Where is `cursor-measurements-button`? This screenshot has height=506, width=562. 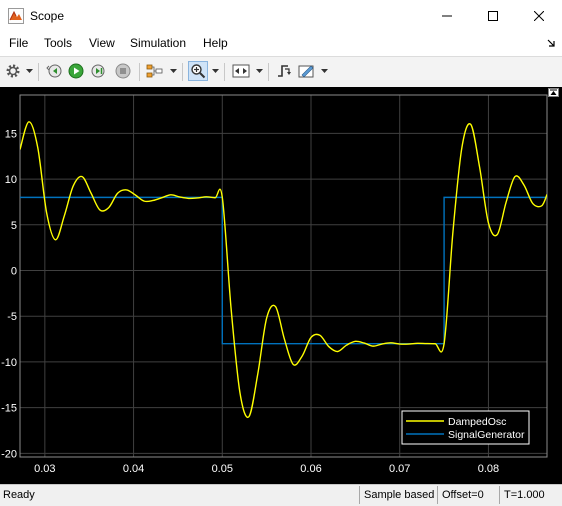
cursor-measurements-button is located at coordinates (307, 71).